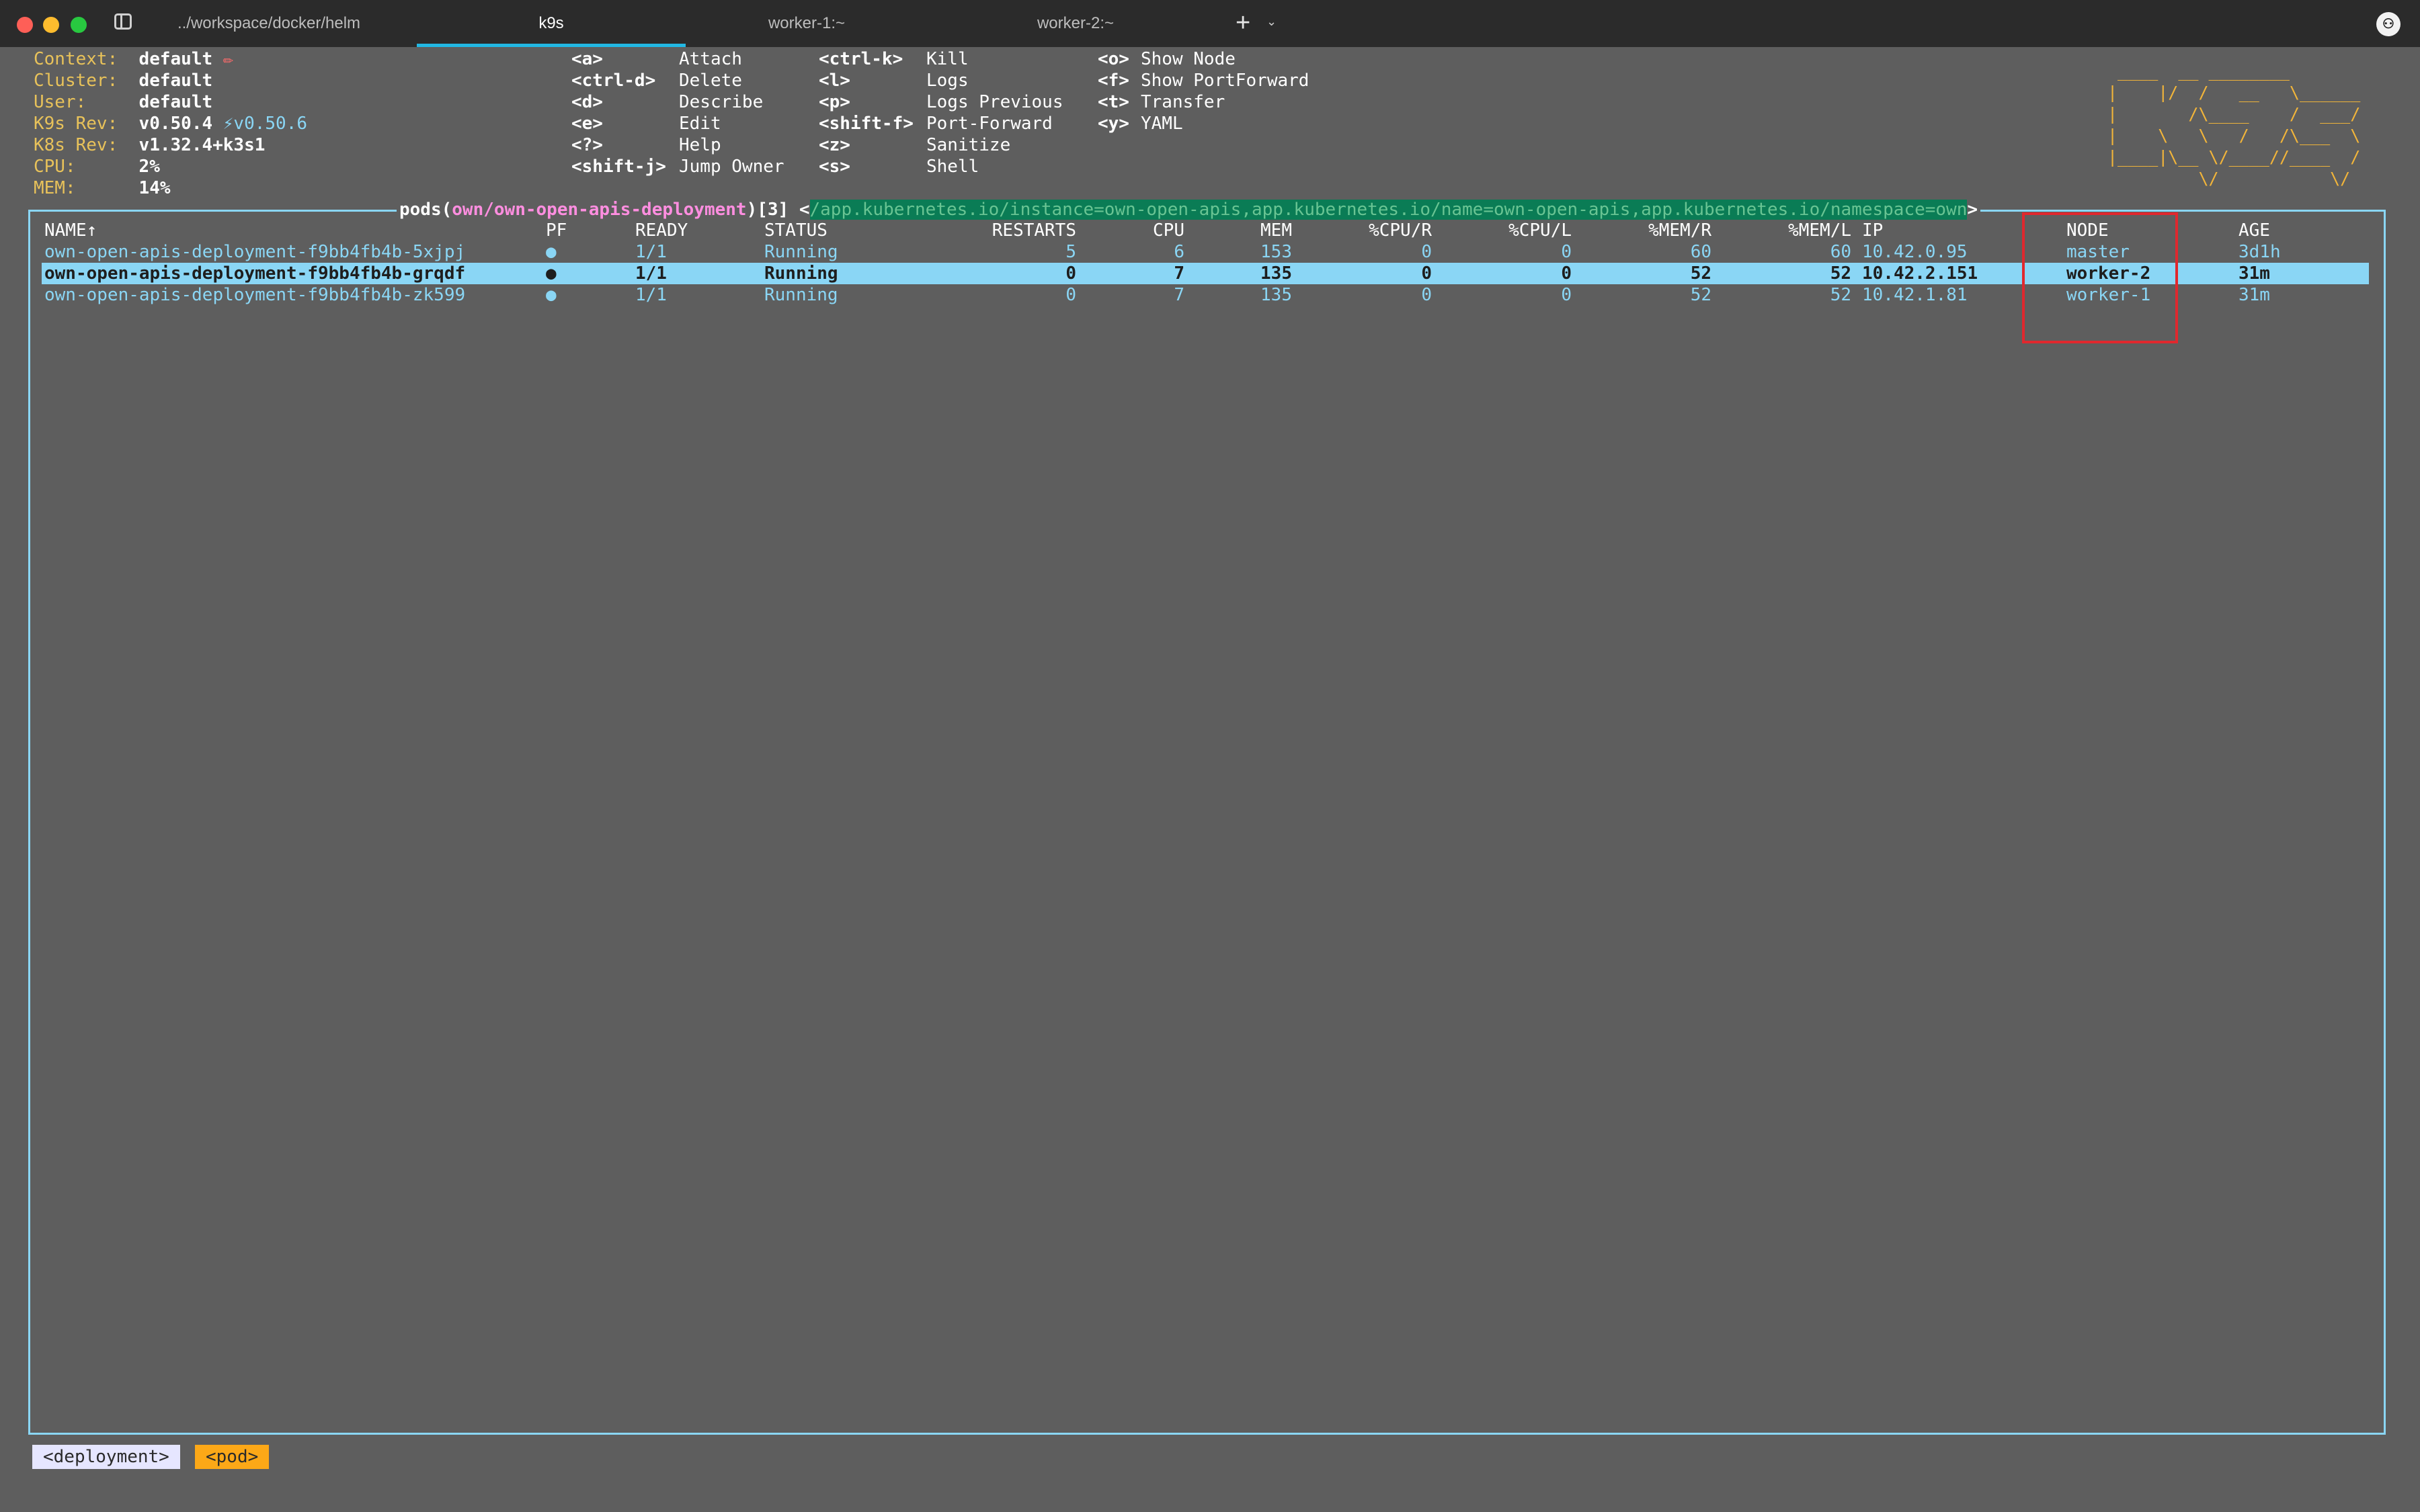  What do you see at coordinates (1915, 252) in the screenshot?
I see `cell-ip: 10.42.0.95` at bounding box center [1915, 252].